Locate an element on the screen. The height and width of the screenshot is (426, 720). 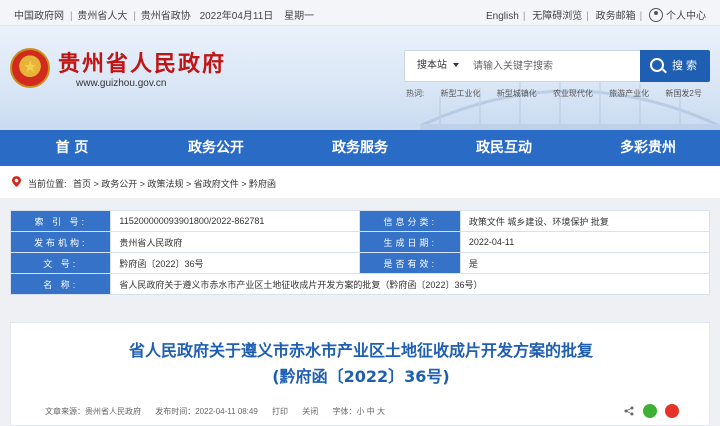
index-label: 索 引 号: is located at coordinates (60, 221).